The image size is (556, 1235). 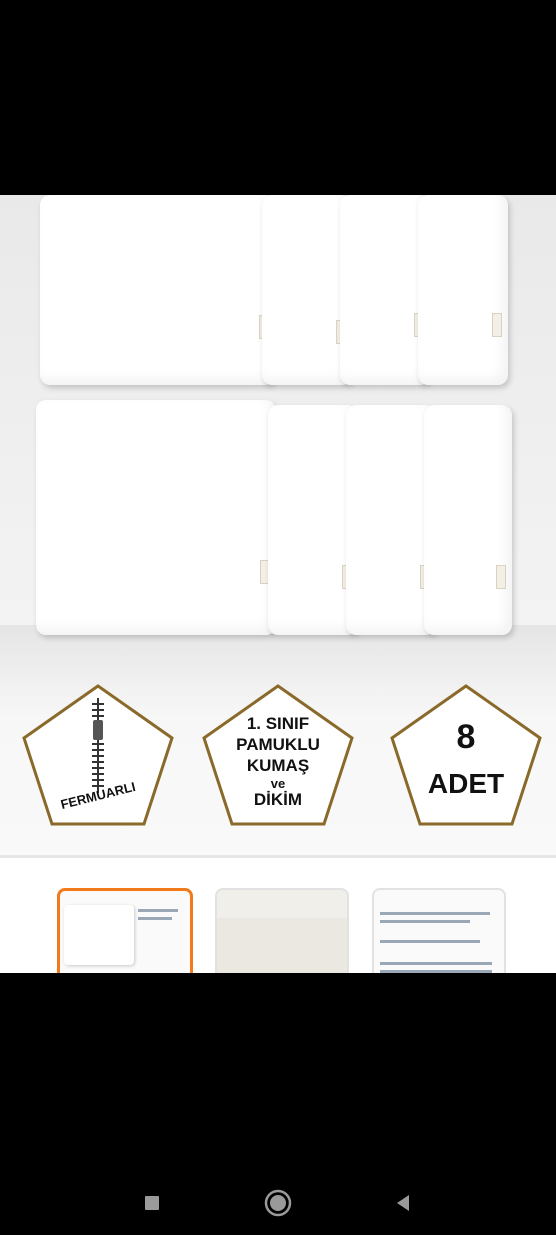 I want to click on recents-icon, so click(x=152, y=1203).